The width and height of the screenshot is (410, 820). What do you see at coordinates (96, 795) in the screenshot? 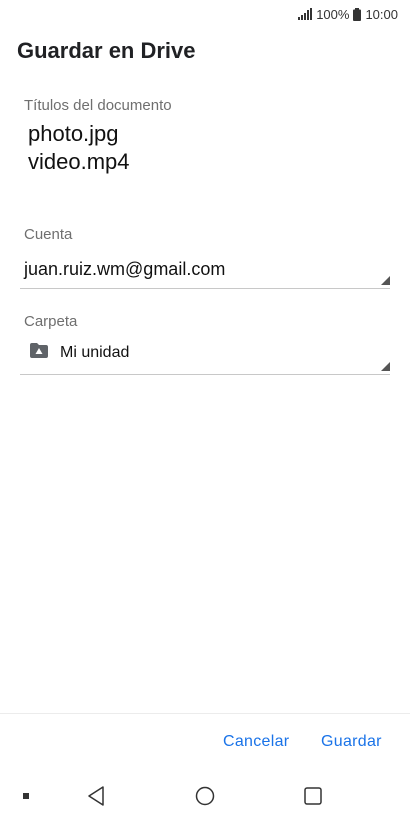
I see `back-icon` at bounding box center [96, 795].